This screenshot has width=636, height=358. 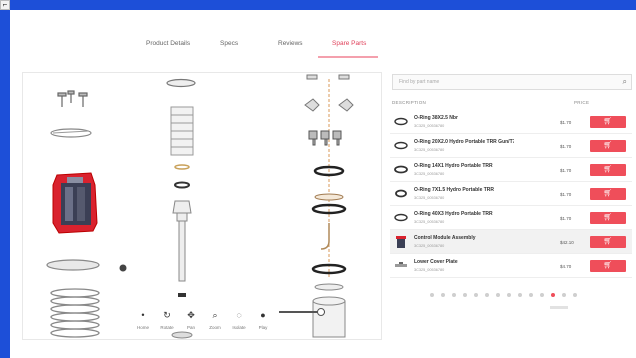 I want to click on filter-cartridge-part, so click(x=182, y=131).